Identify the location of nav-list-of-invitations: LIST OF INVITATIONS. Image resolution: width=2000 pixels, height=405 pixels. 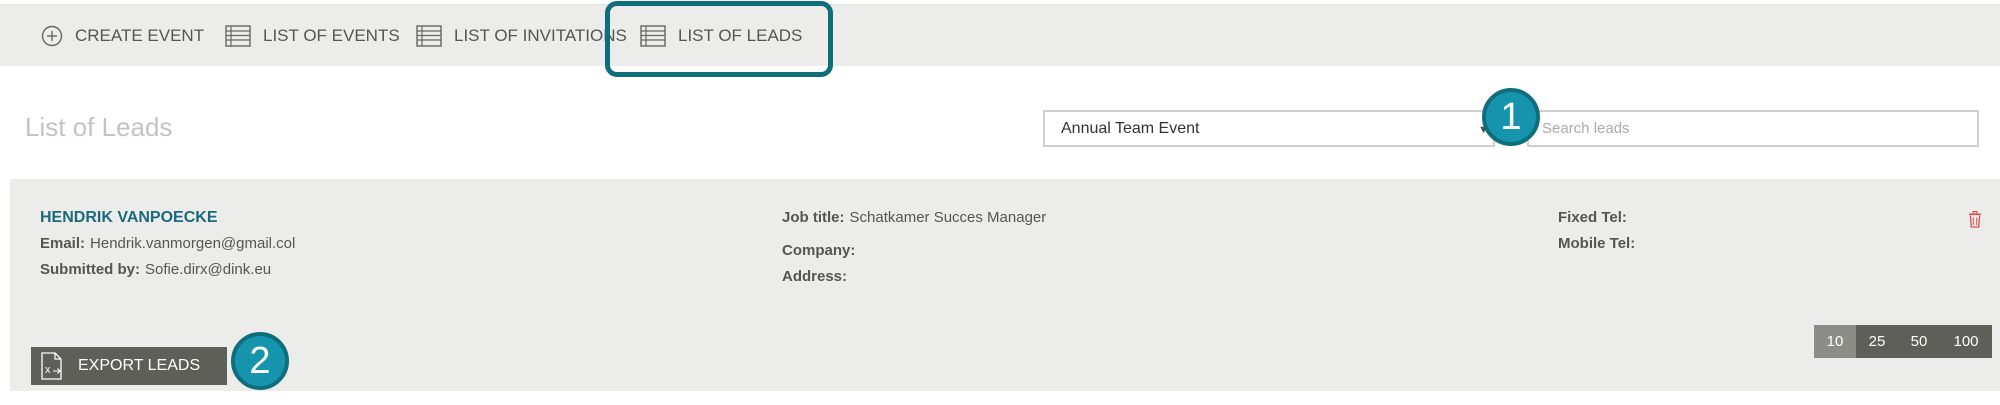
(521, 36).